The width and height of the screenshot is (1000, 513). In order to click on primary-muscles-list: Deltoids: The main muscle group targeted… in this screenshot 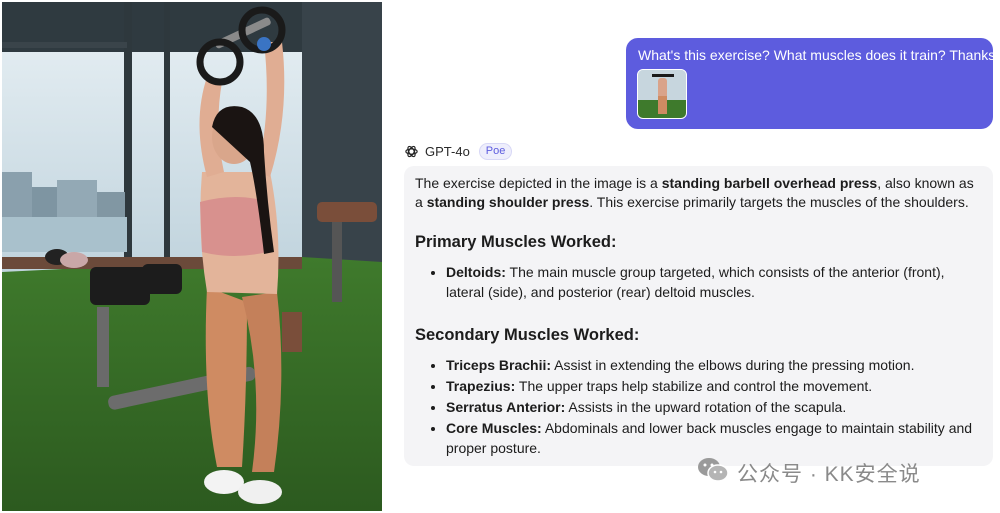, I will do `click(698, 282)`.